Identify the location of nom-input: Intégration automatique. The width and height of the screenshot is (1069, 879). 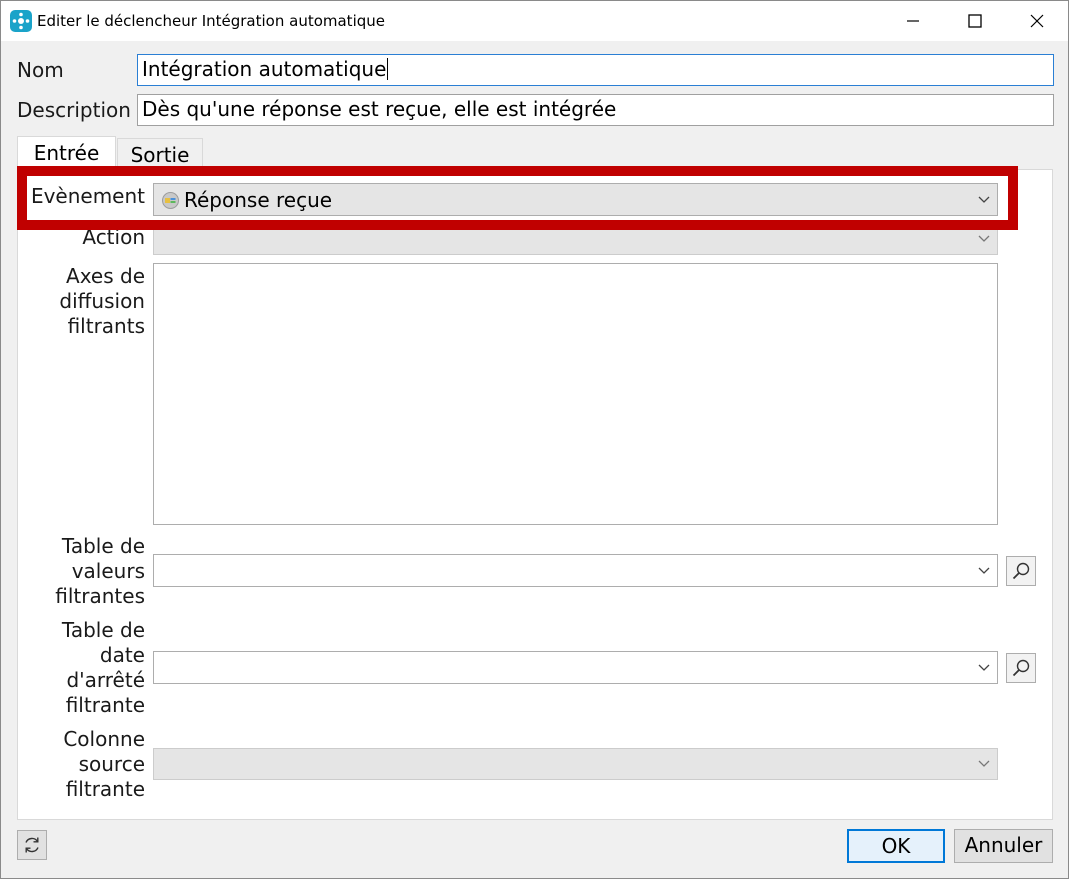
(595, 70).